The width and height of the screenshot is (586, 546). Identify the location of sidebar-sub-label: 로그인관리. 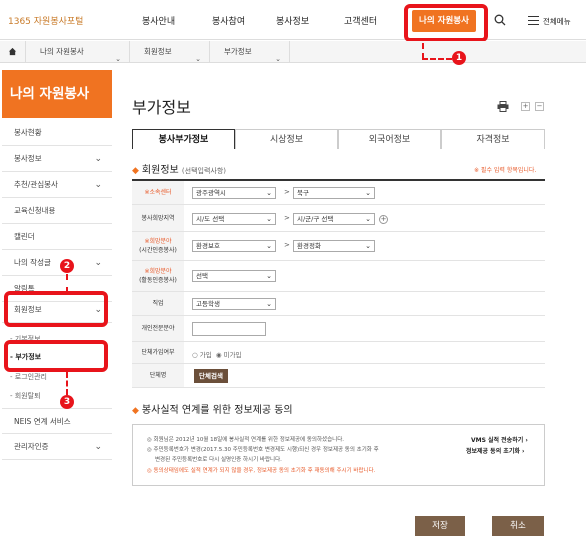
(30, 377).